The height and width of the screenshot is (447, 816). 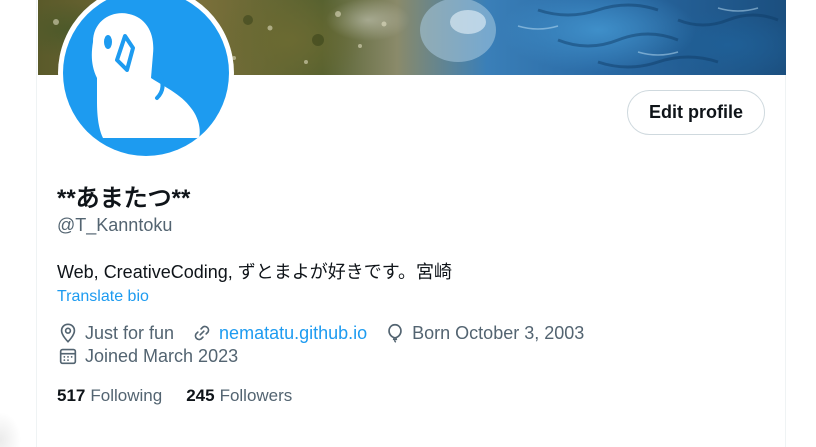 I want to click on following-count: 517, so click(x=71, y=395).